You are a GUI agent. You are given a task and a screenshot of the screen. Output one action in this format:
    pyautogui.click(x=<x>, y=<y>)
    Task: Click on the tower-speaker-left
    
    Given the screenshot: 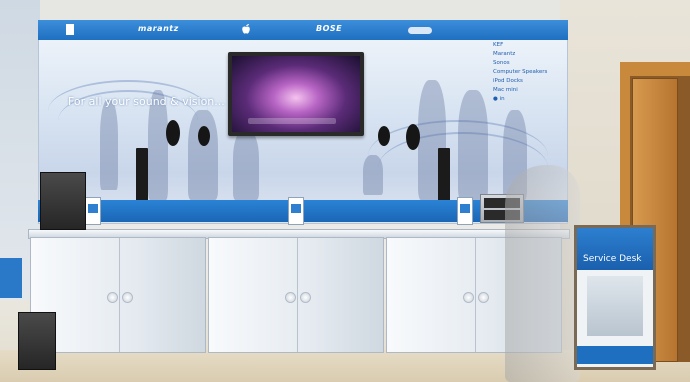 What is the action you would take?
    pyautogui.click(x=142, y=175)
    